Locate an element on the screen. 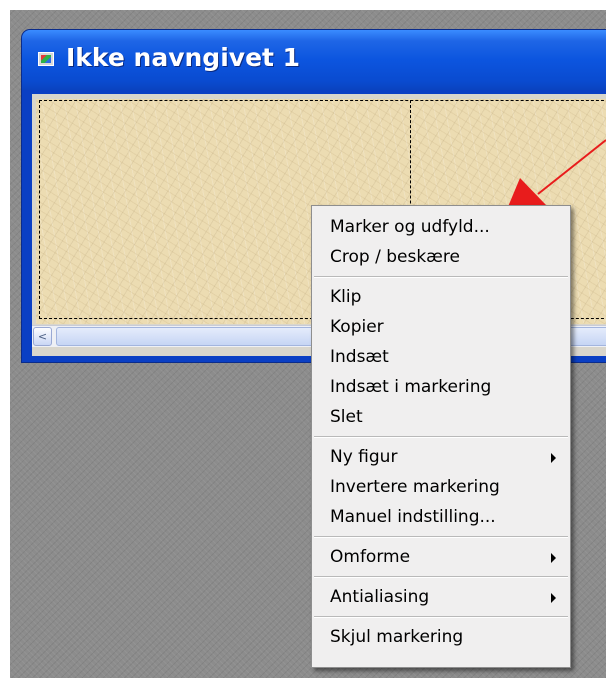 The height and width of the screenshot is (687, 606). chevron-left-icon: < is located at coordinates (42, 336).